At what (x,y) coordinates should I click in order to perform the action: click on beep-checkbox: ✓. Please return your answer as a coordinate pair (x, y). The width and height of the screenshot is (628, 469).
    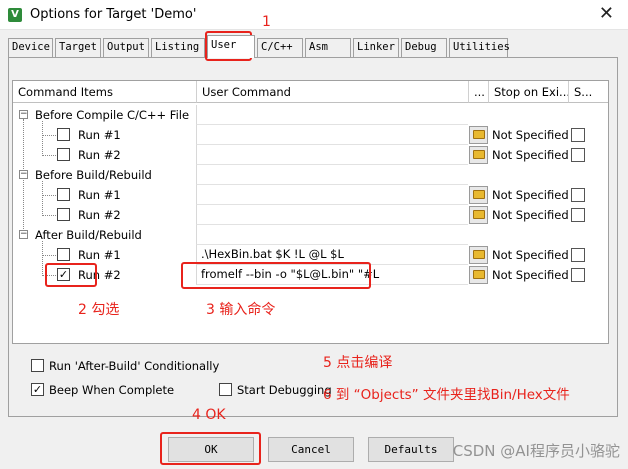
    Looking at the image, I should click on (37, 389).